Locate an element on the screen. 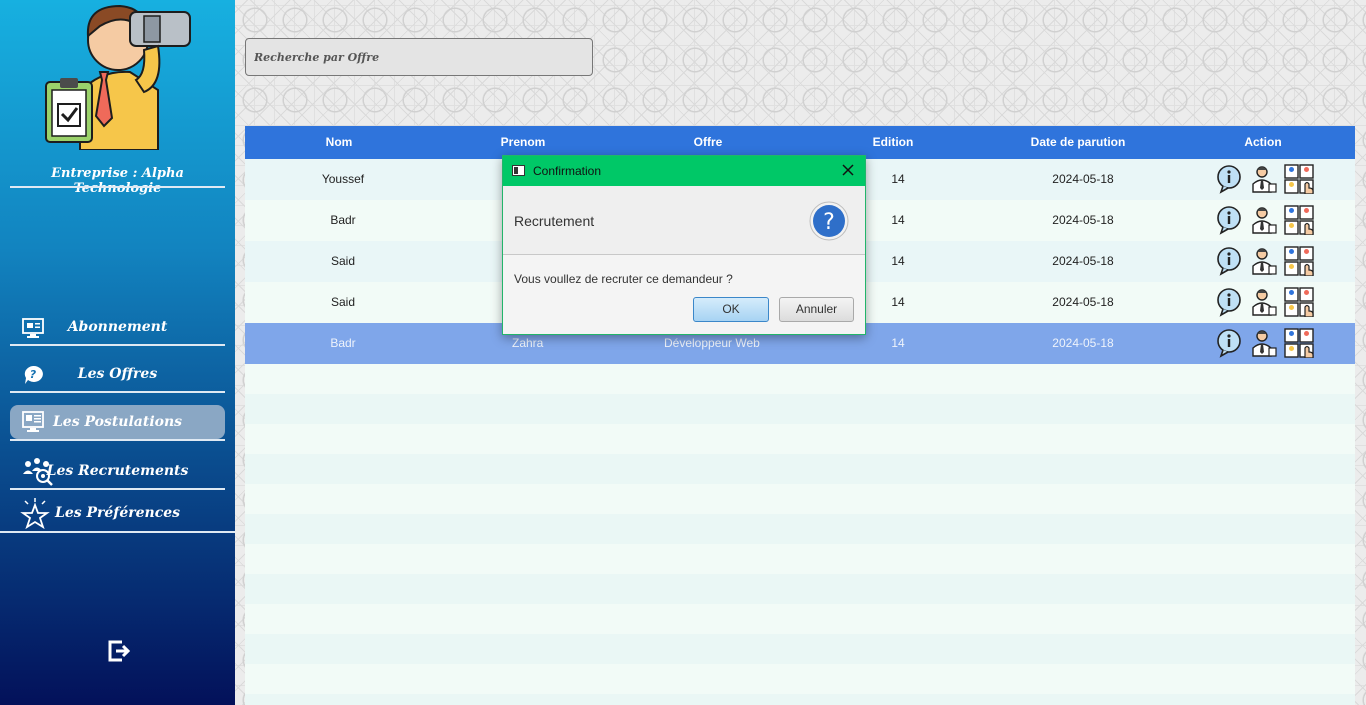 This screenshot has height=705, width=1366. ok-button: OK is located at coordinates (731, 309).